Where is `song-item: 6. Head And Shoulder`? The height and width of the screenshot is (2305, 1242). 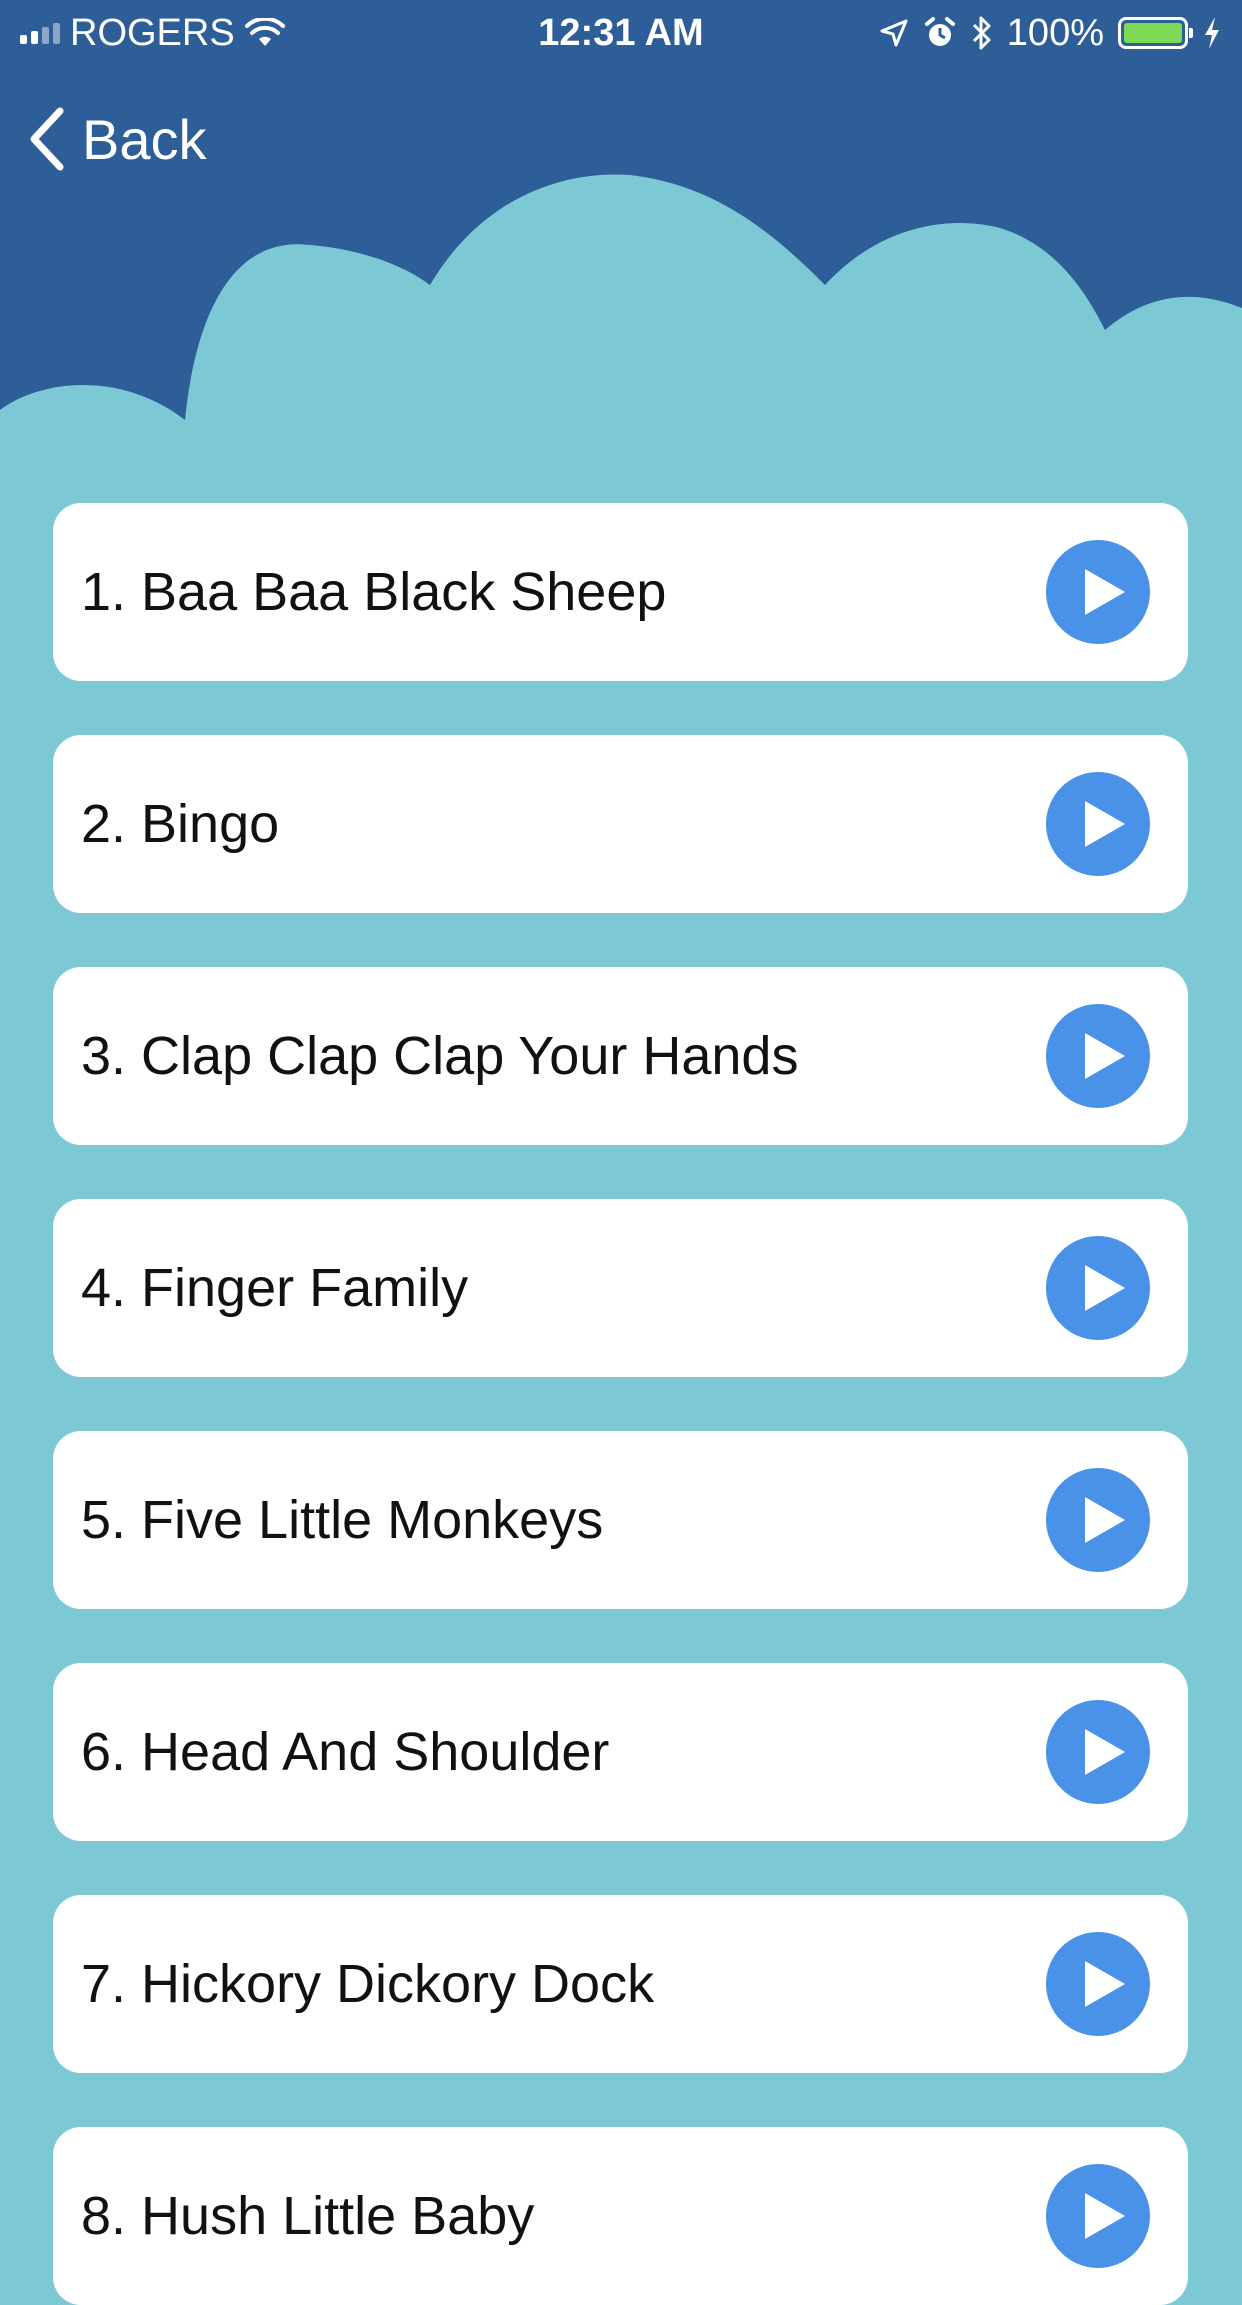 song-item: 6. Head And Shoulder is located at coordinates (620, 1752).